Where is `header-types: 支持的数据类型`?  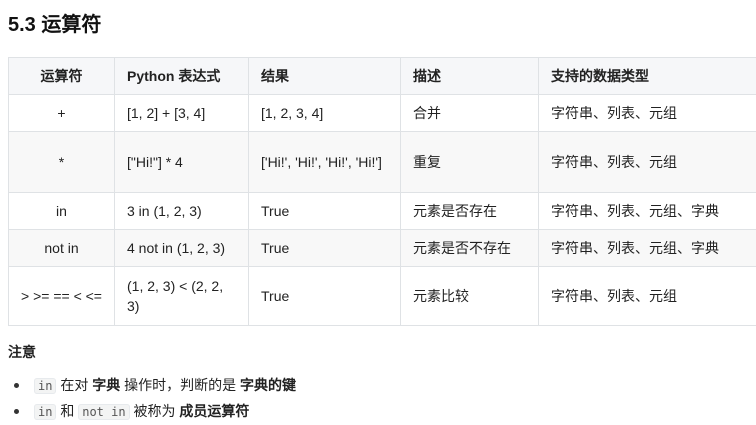
header-types: 支持的数据类型 is located at coordinates (647, 76).